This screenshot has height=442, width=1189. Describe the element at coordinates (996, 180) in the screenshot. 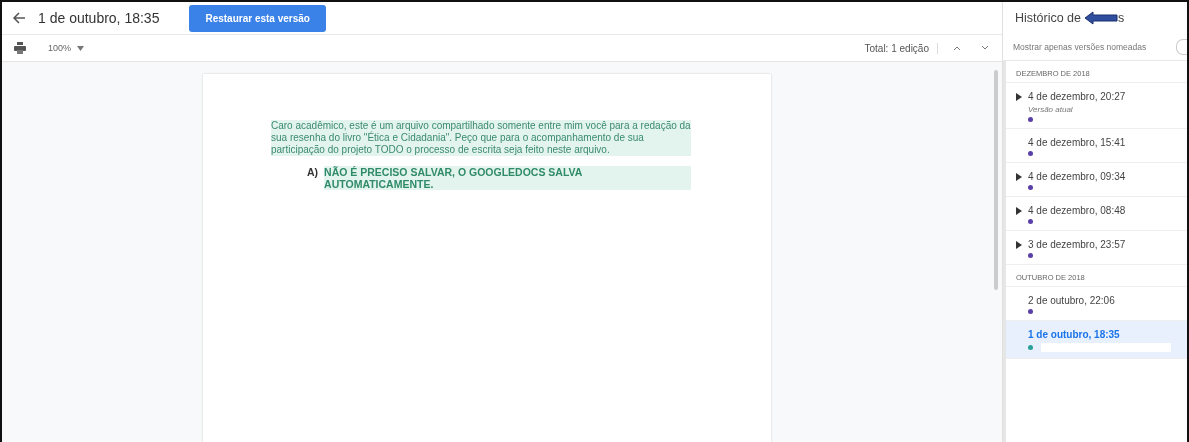

I see `scrollbar` at that location.